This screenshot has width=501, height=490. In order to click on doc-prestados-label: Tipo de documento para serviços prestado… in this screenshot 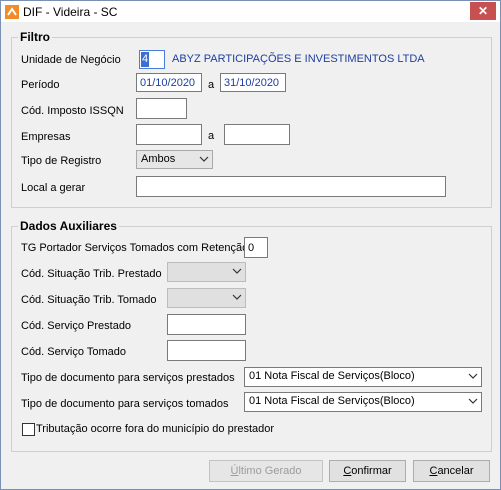, I will do `click(128, 378)`.